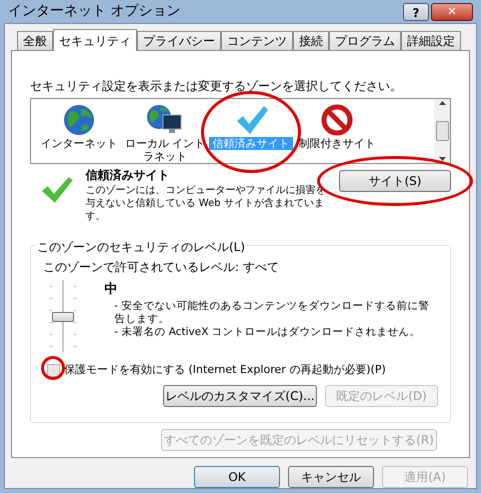 The image size is (481, 493). What do you see at coordinates (94, 11) in the screenshot?
I see `window-title: インターネット オプション` at bounding box center [94, 11].